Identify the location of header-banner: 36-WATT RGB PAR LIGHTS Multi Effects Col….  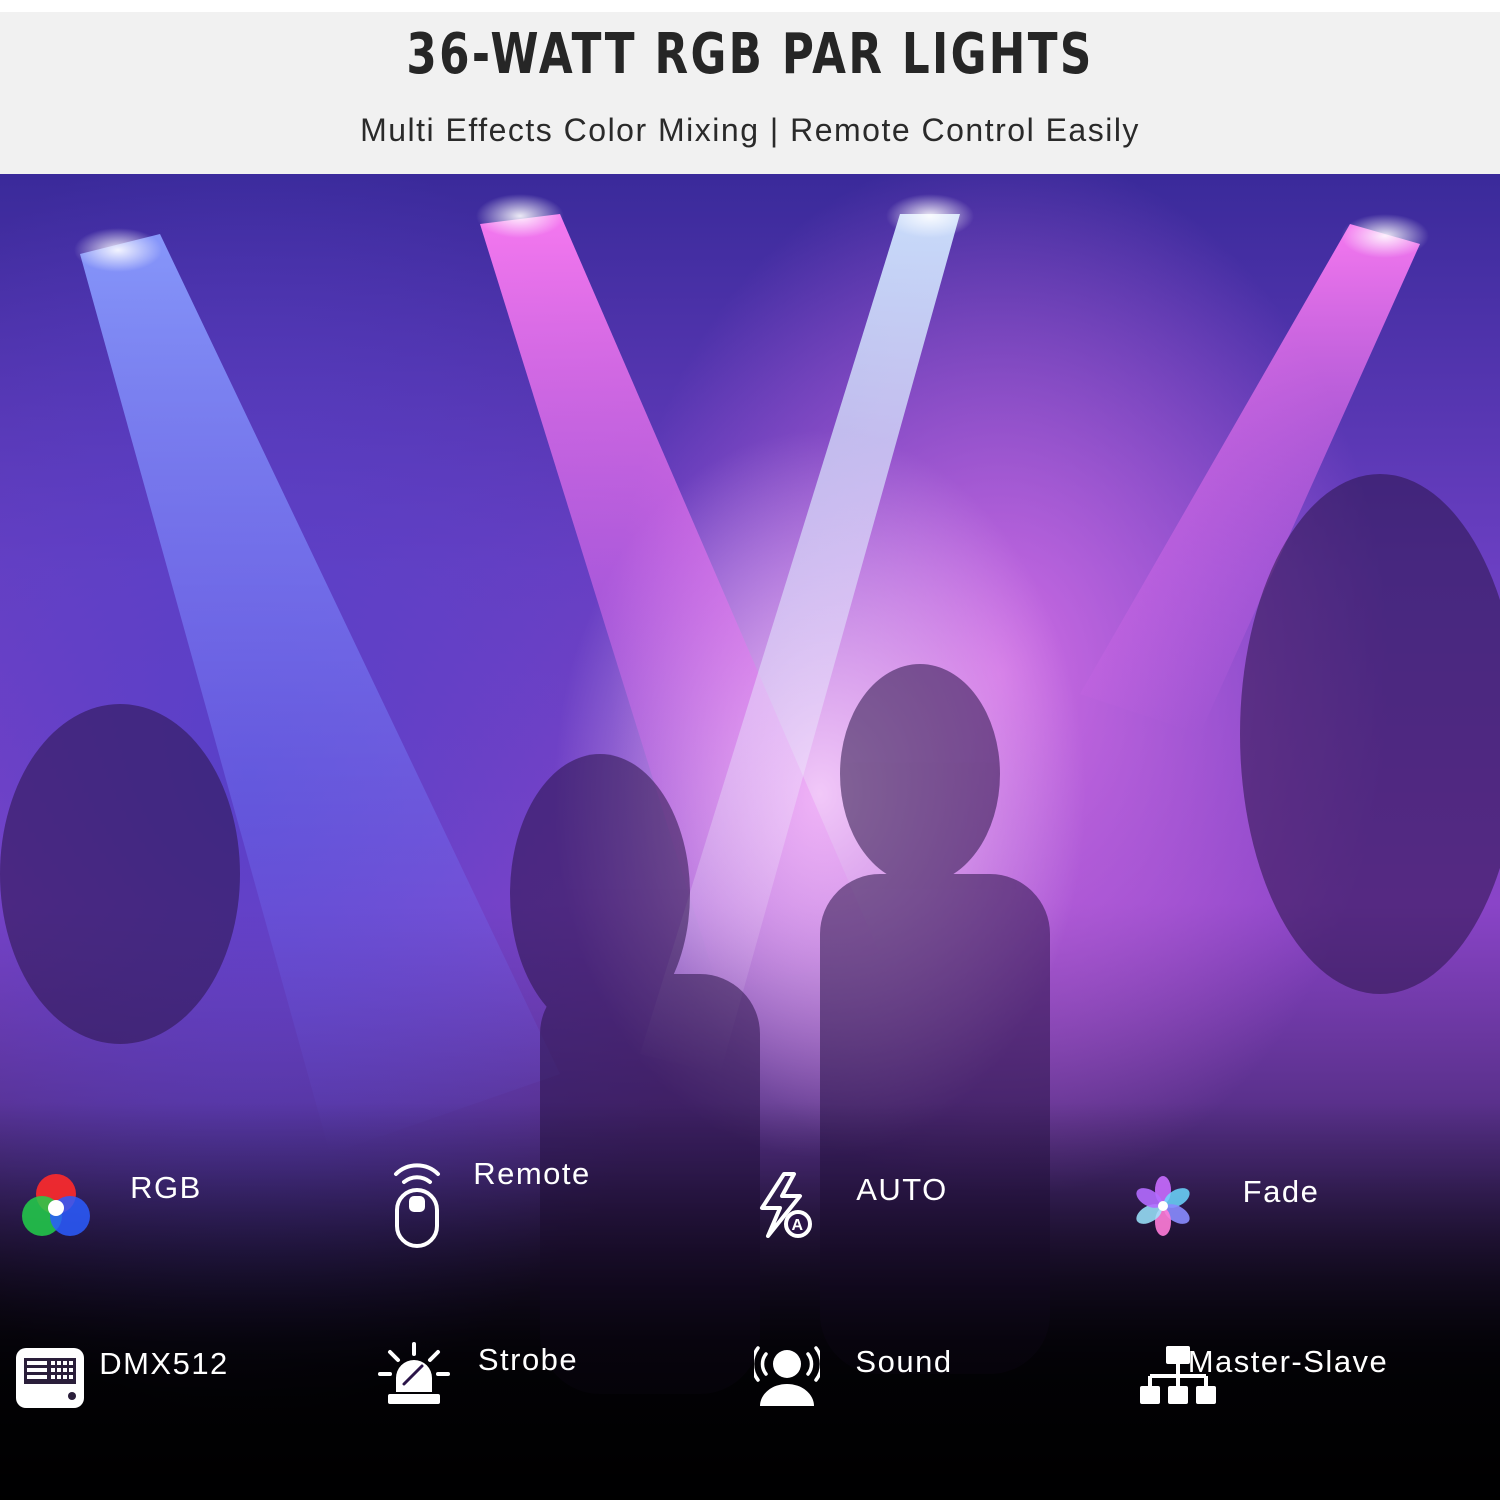
(750, 93).